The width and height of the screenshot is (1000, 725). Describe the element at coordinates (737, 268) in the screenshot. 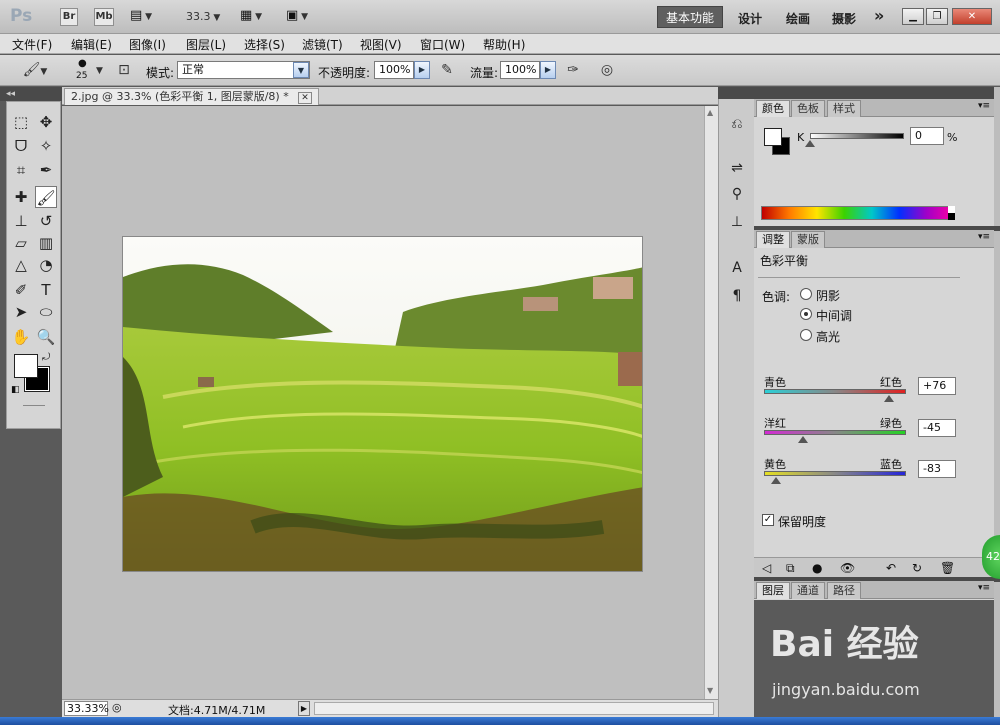

I see `character-panel-icon: A` at that location.